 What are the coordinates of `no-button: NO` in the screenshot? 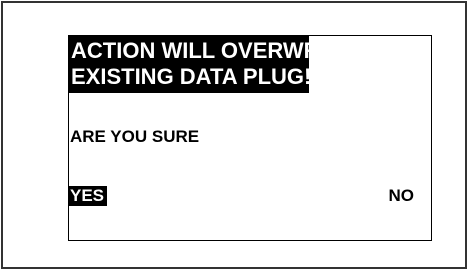 It's located at (402, 196).